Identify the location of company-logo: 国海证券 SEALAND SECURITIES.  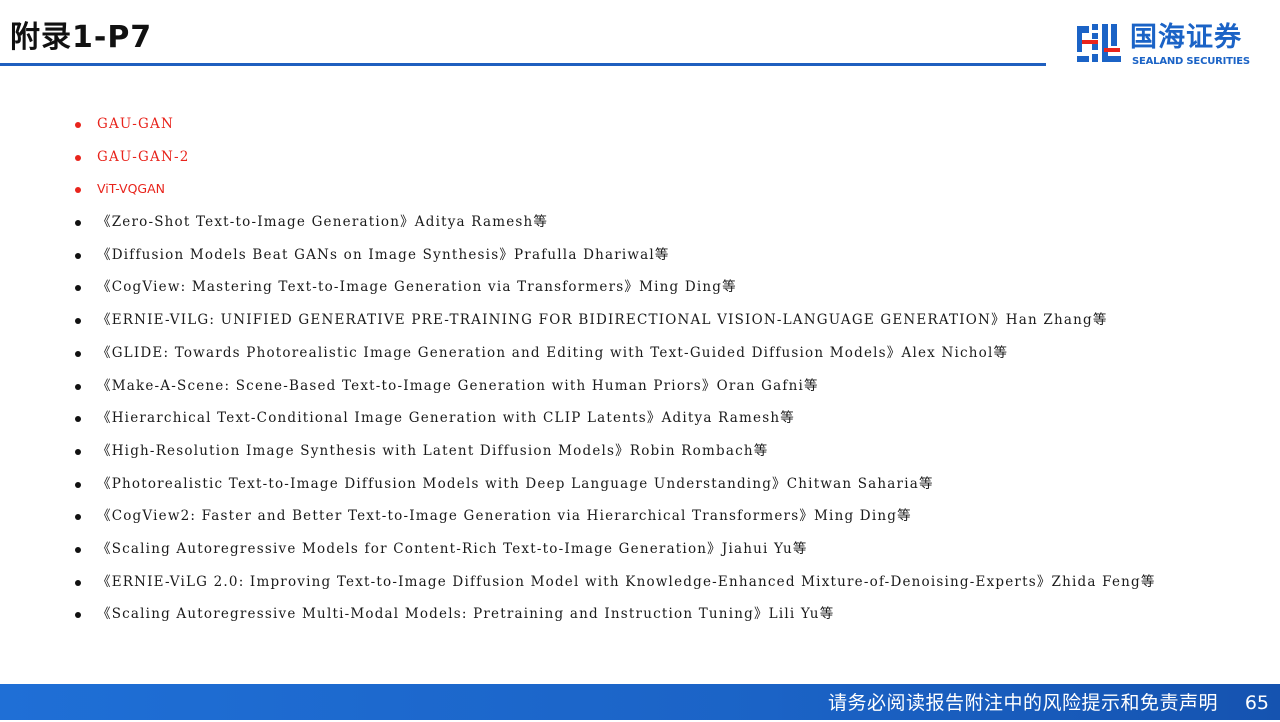
(1167, 46).